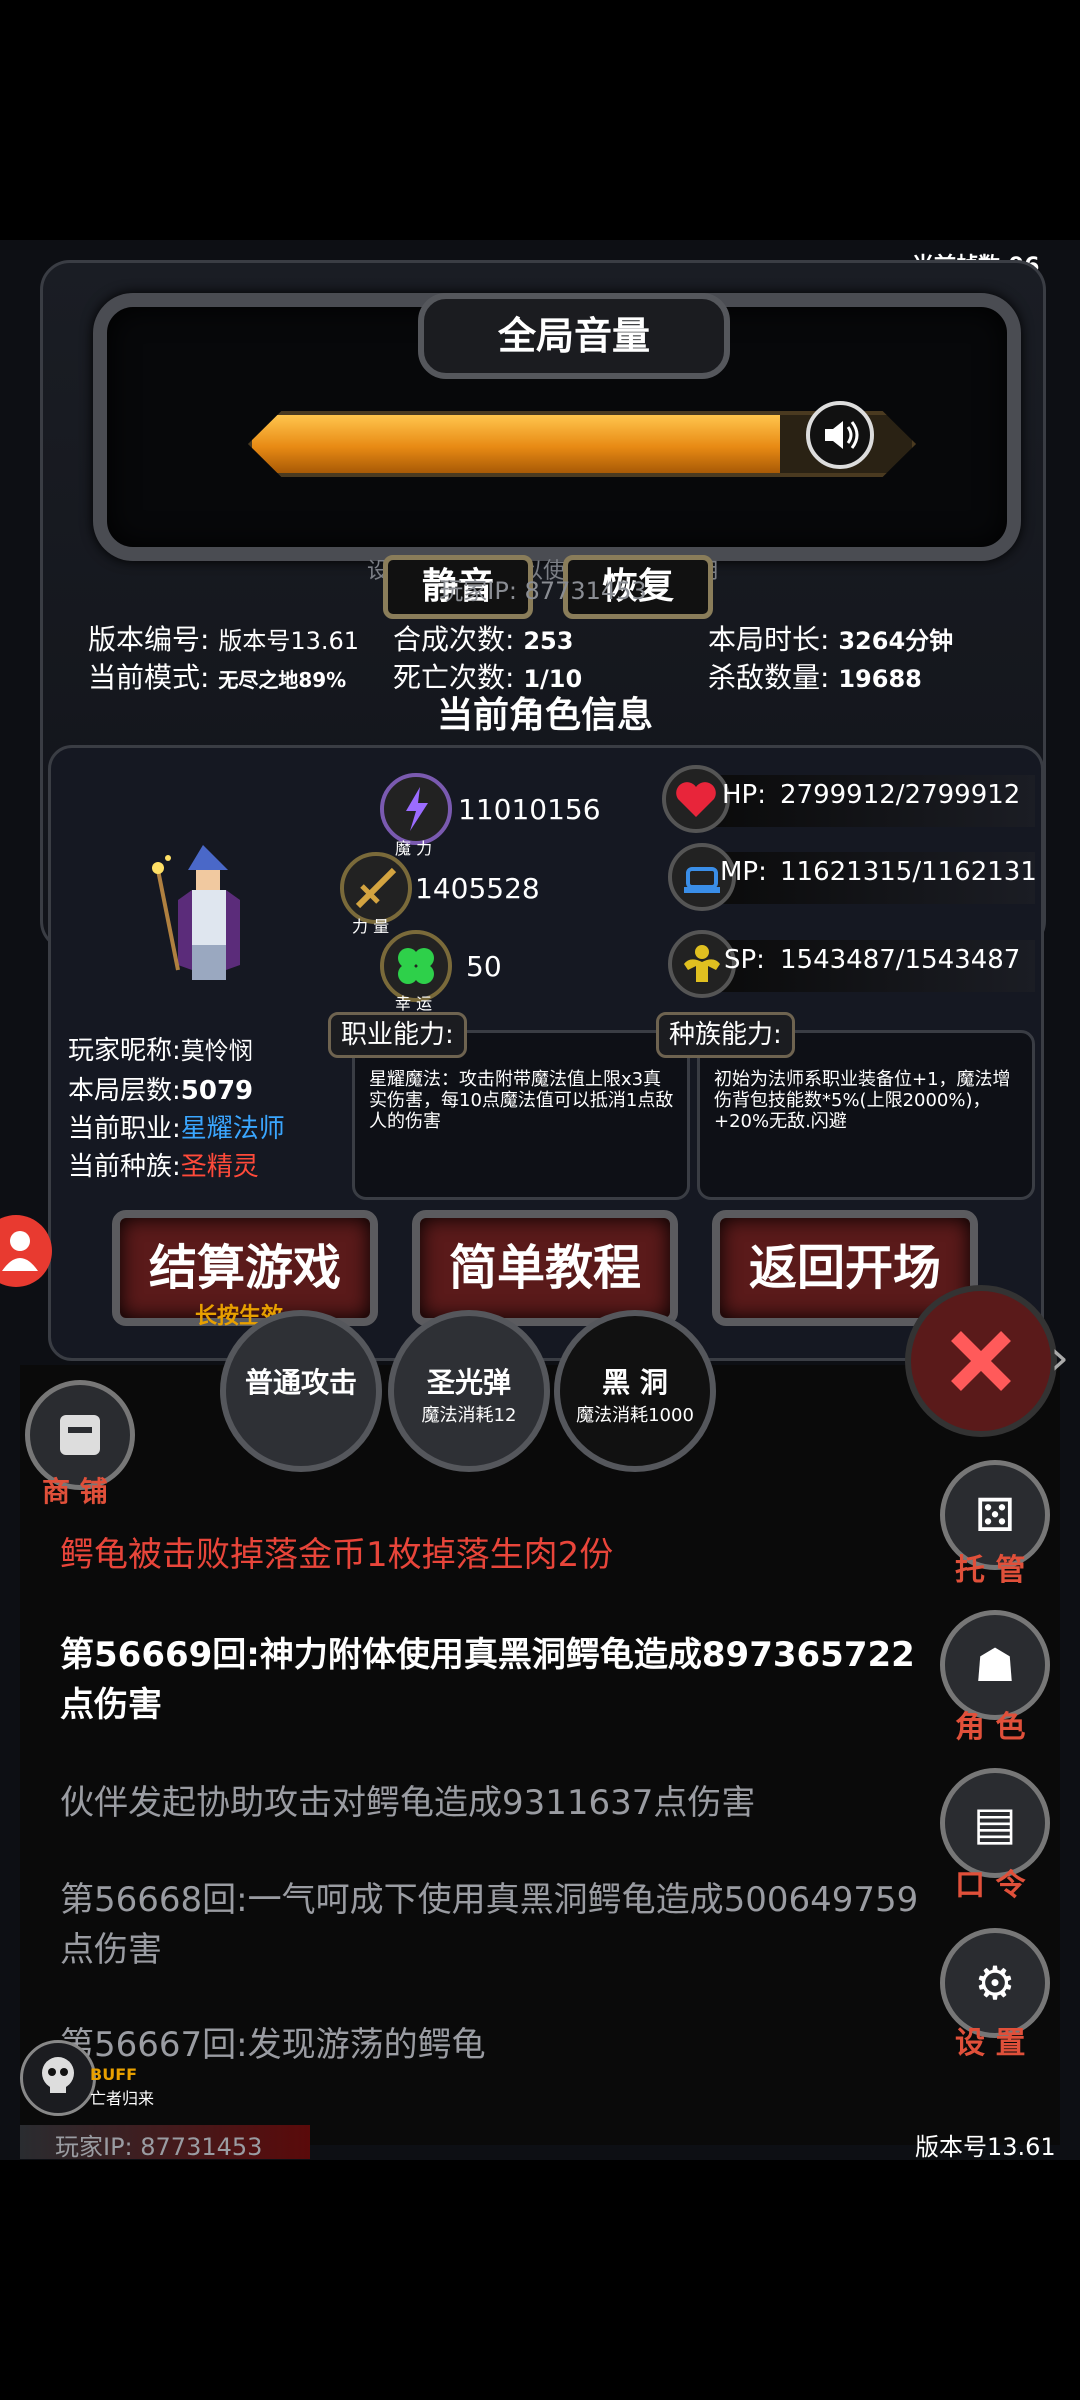  I want to click on race-line: 当前种族:圣精灵, so click(163, 1164).